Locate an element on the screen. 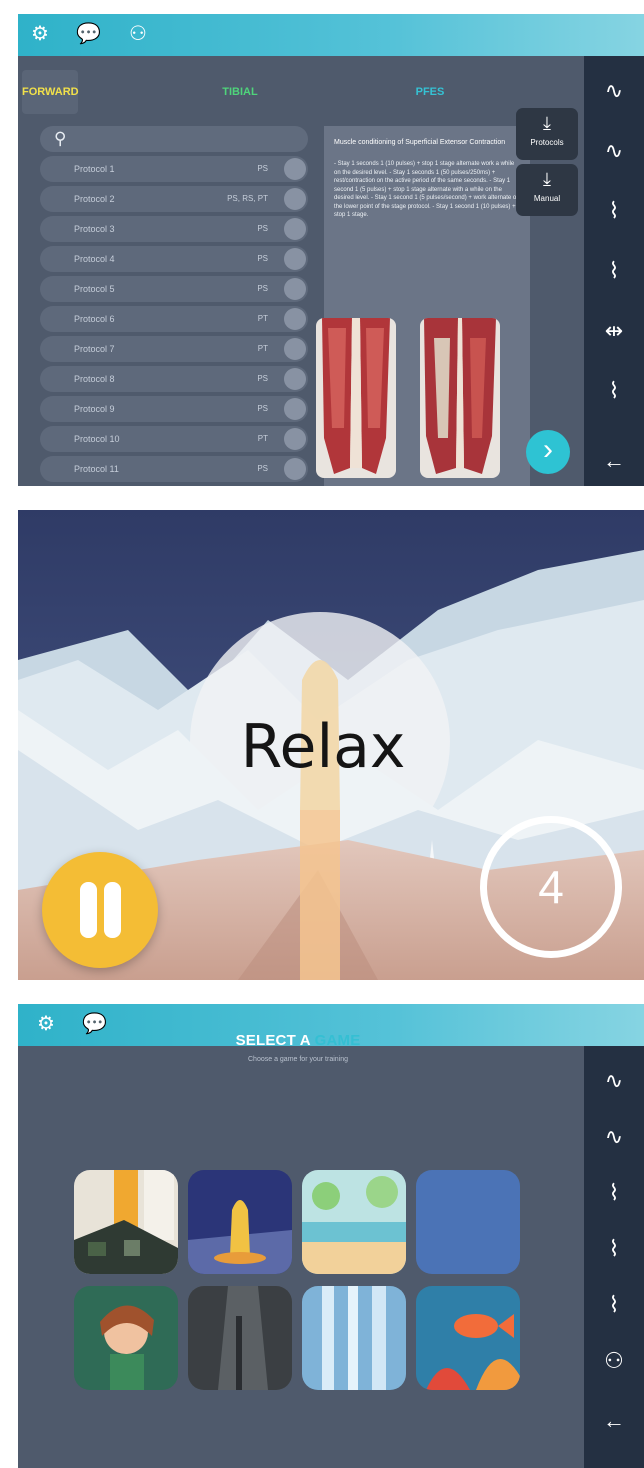 This screenshot has height=1468, width=644. protocol-row: Protocol 10 PT is located at coordinates (174, 439).